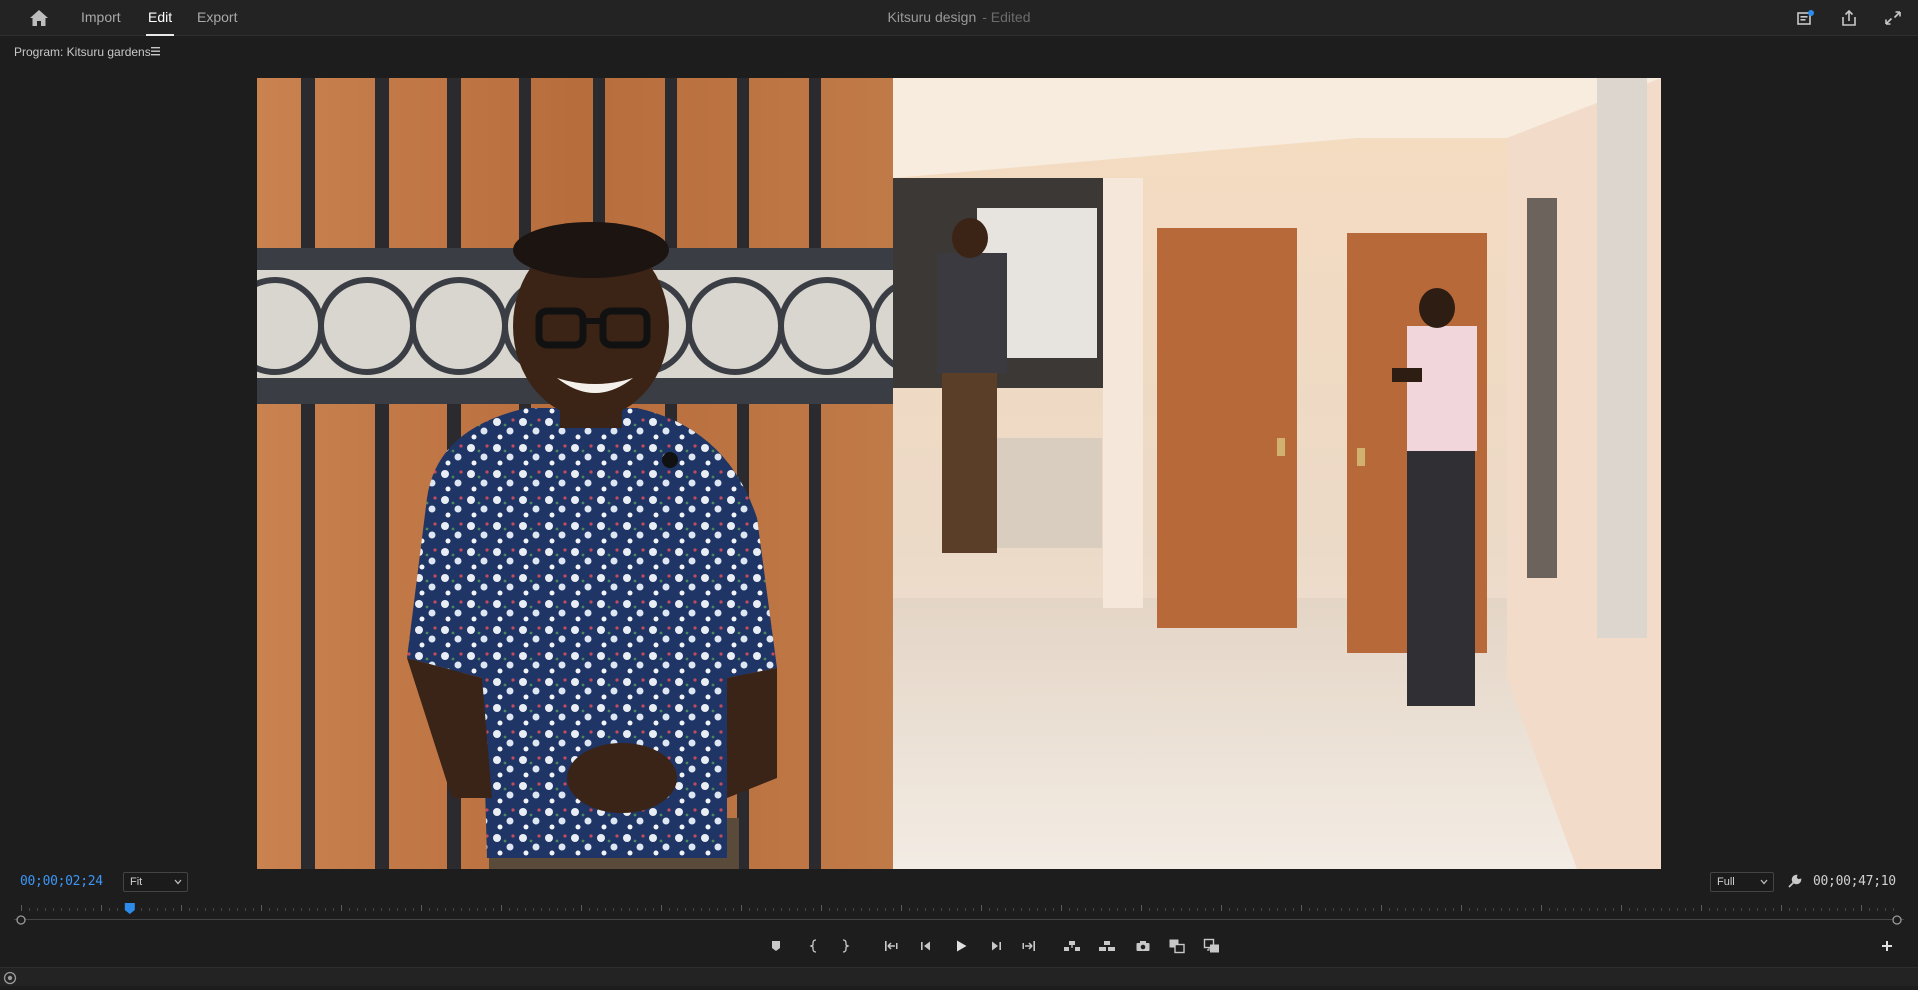  Describe the element at coordinates (101, 18) in the screenshot. I see `tab-import: Import` at that location.